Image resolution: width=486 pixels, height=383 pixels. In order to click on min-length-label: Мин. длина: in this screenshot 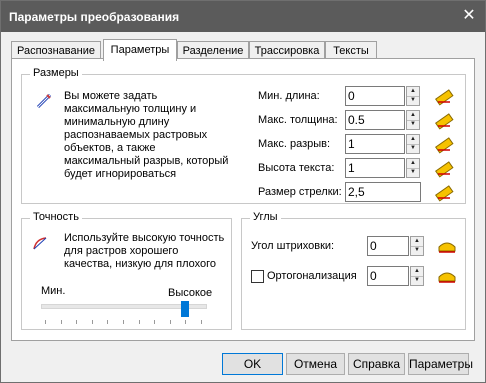, I will do `click(289, 96)`.